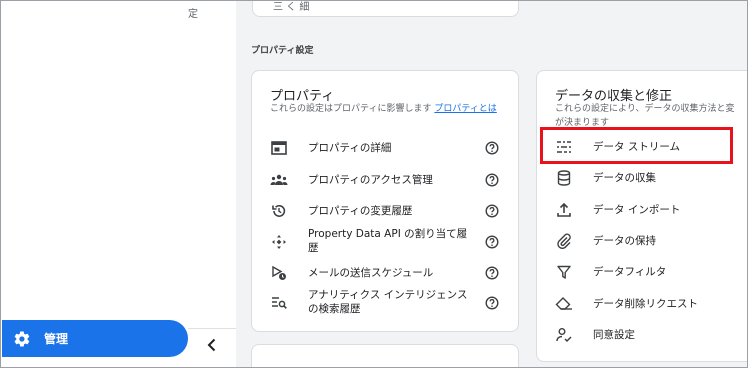 This screenshot has height=368, width=748. I want to click on property-history-item: プロパティの変更履歴, so click(385, 211).